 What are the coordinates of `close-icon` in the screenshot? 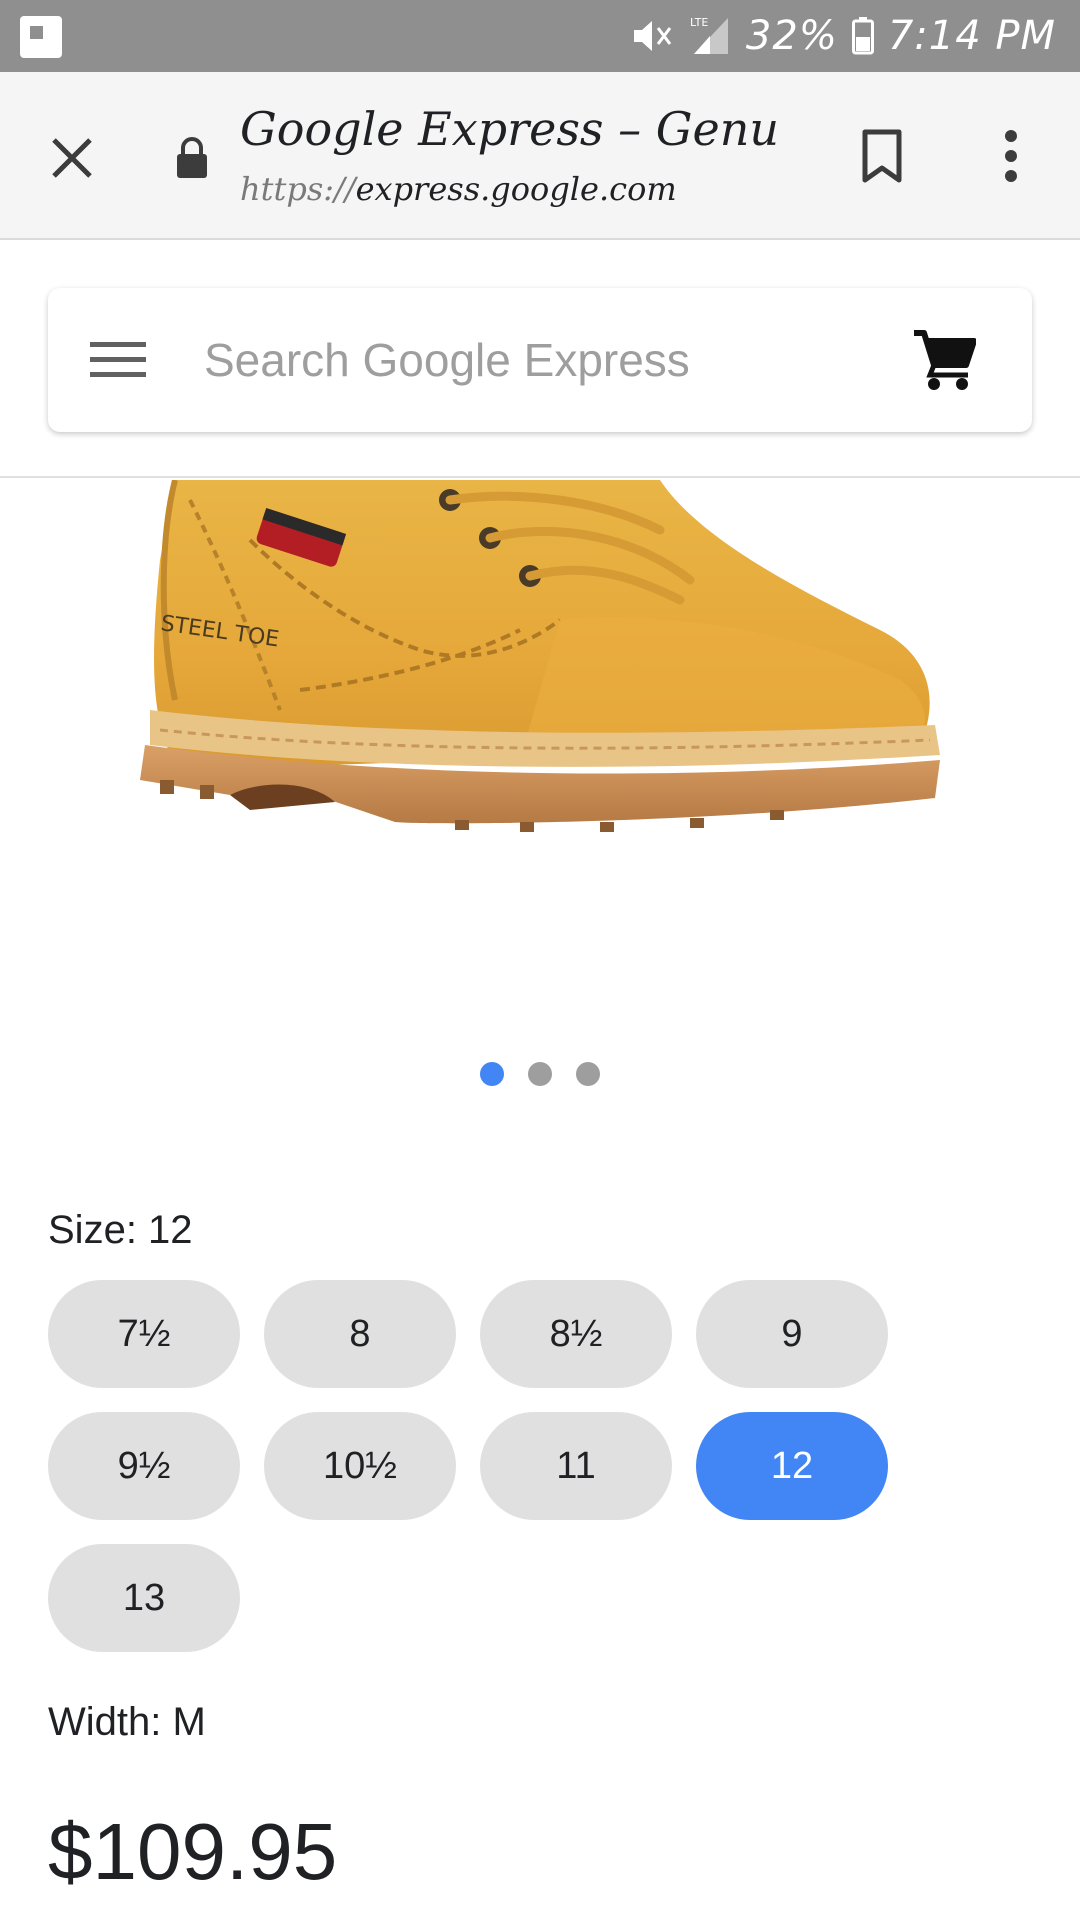 It's located at (72, 158).